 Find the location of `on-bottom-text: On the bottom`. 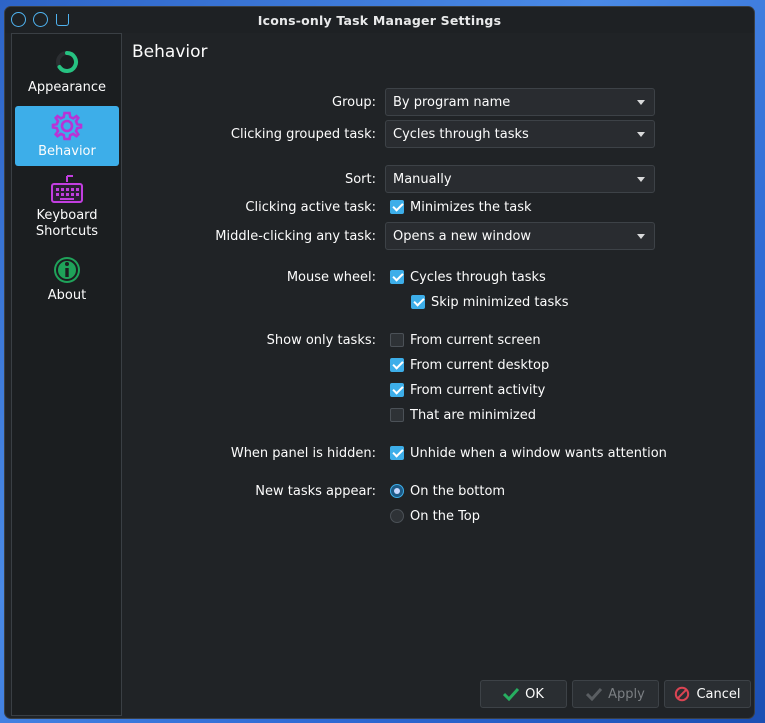

on-bottom-text: On the bottom is located at coordinates (458, 491).